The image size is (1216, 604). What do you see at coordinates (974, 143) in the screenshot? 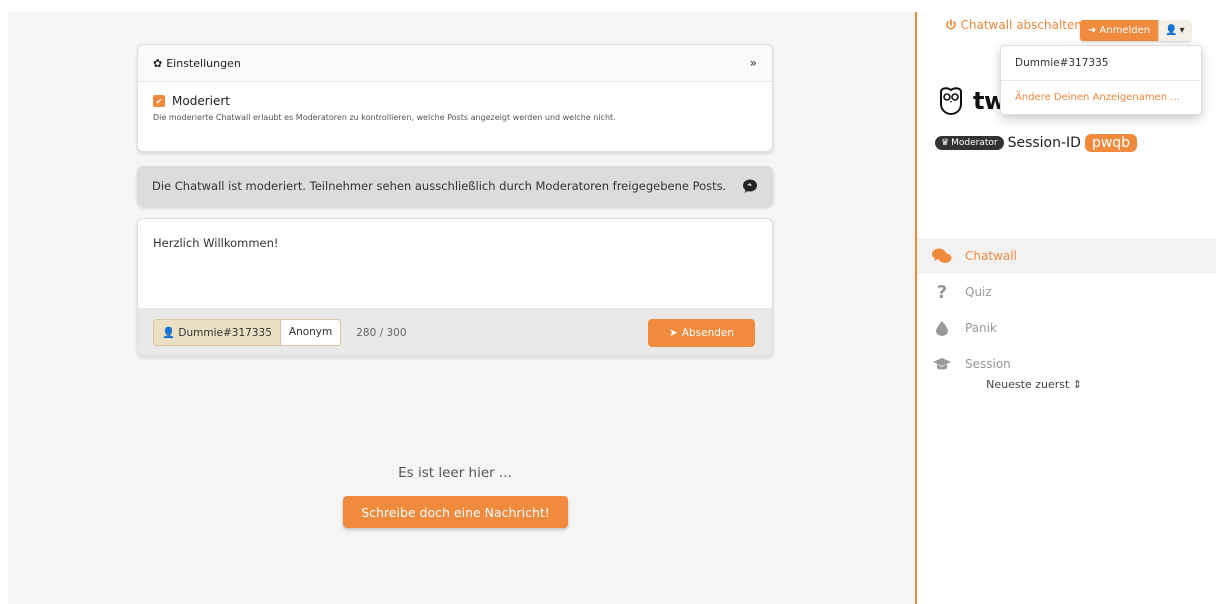
I see `moderator-badge-label: Moderator` at bounding box center [974, 143].